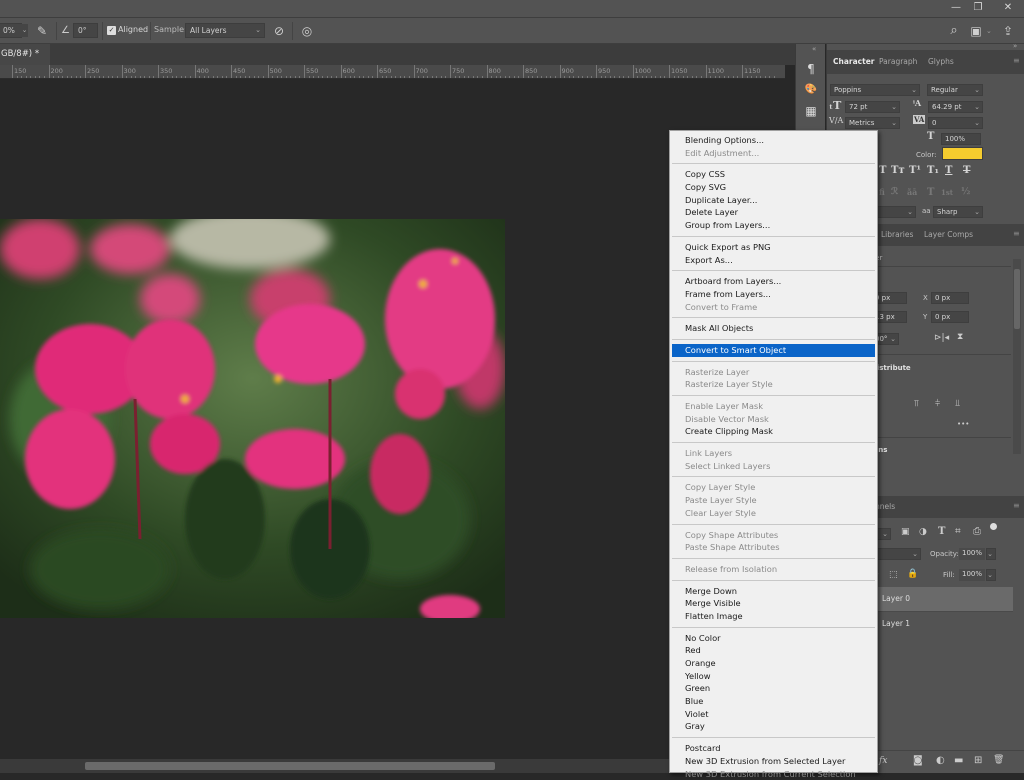 The height and width of the screenshot is (780, 1024). What do you see at coordinates (963, 424) in the screenshot?
I see `more-options-icon: •••` at bounding box center [963, 424].